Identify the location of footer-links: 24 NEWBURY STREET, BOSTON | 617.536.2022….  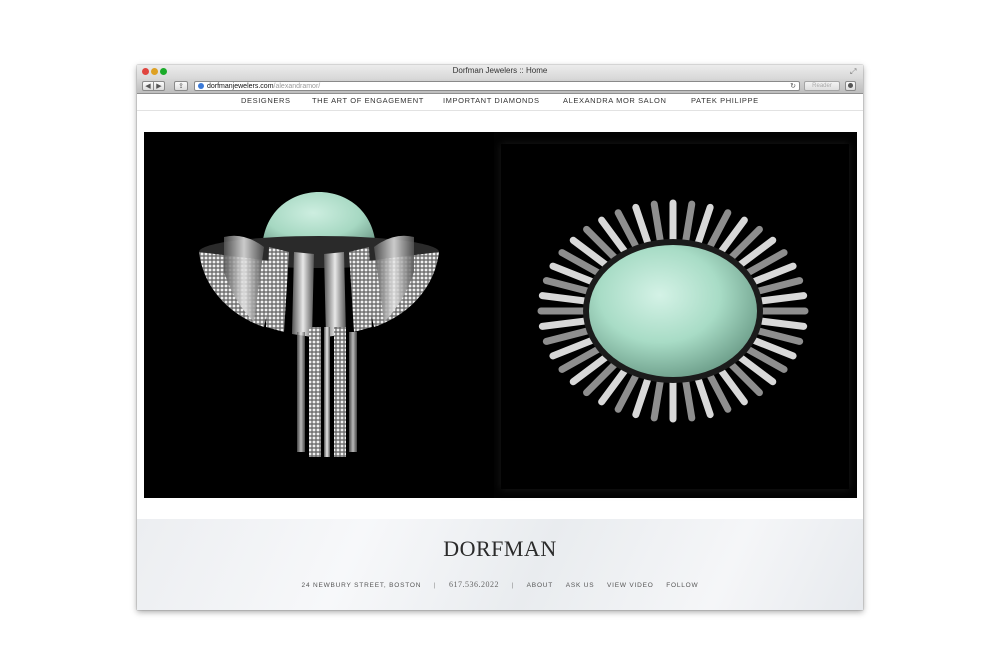
(500, 584).